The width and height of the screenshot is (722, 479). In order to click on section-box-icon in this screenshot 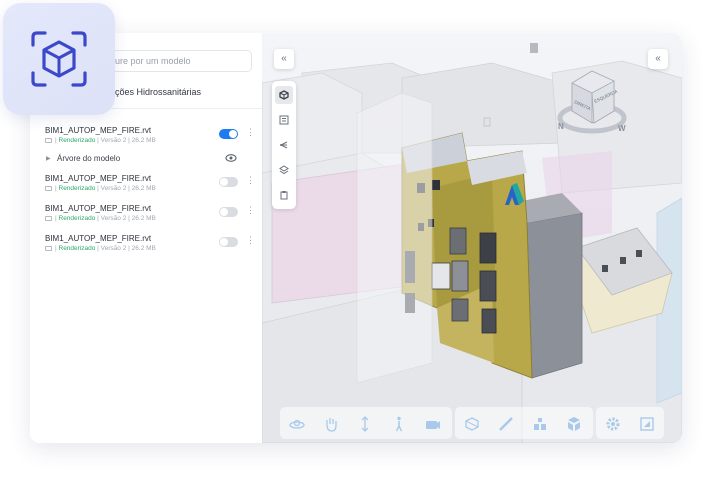, I will do `click(472, 424)`.